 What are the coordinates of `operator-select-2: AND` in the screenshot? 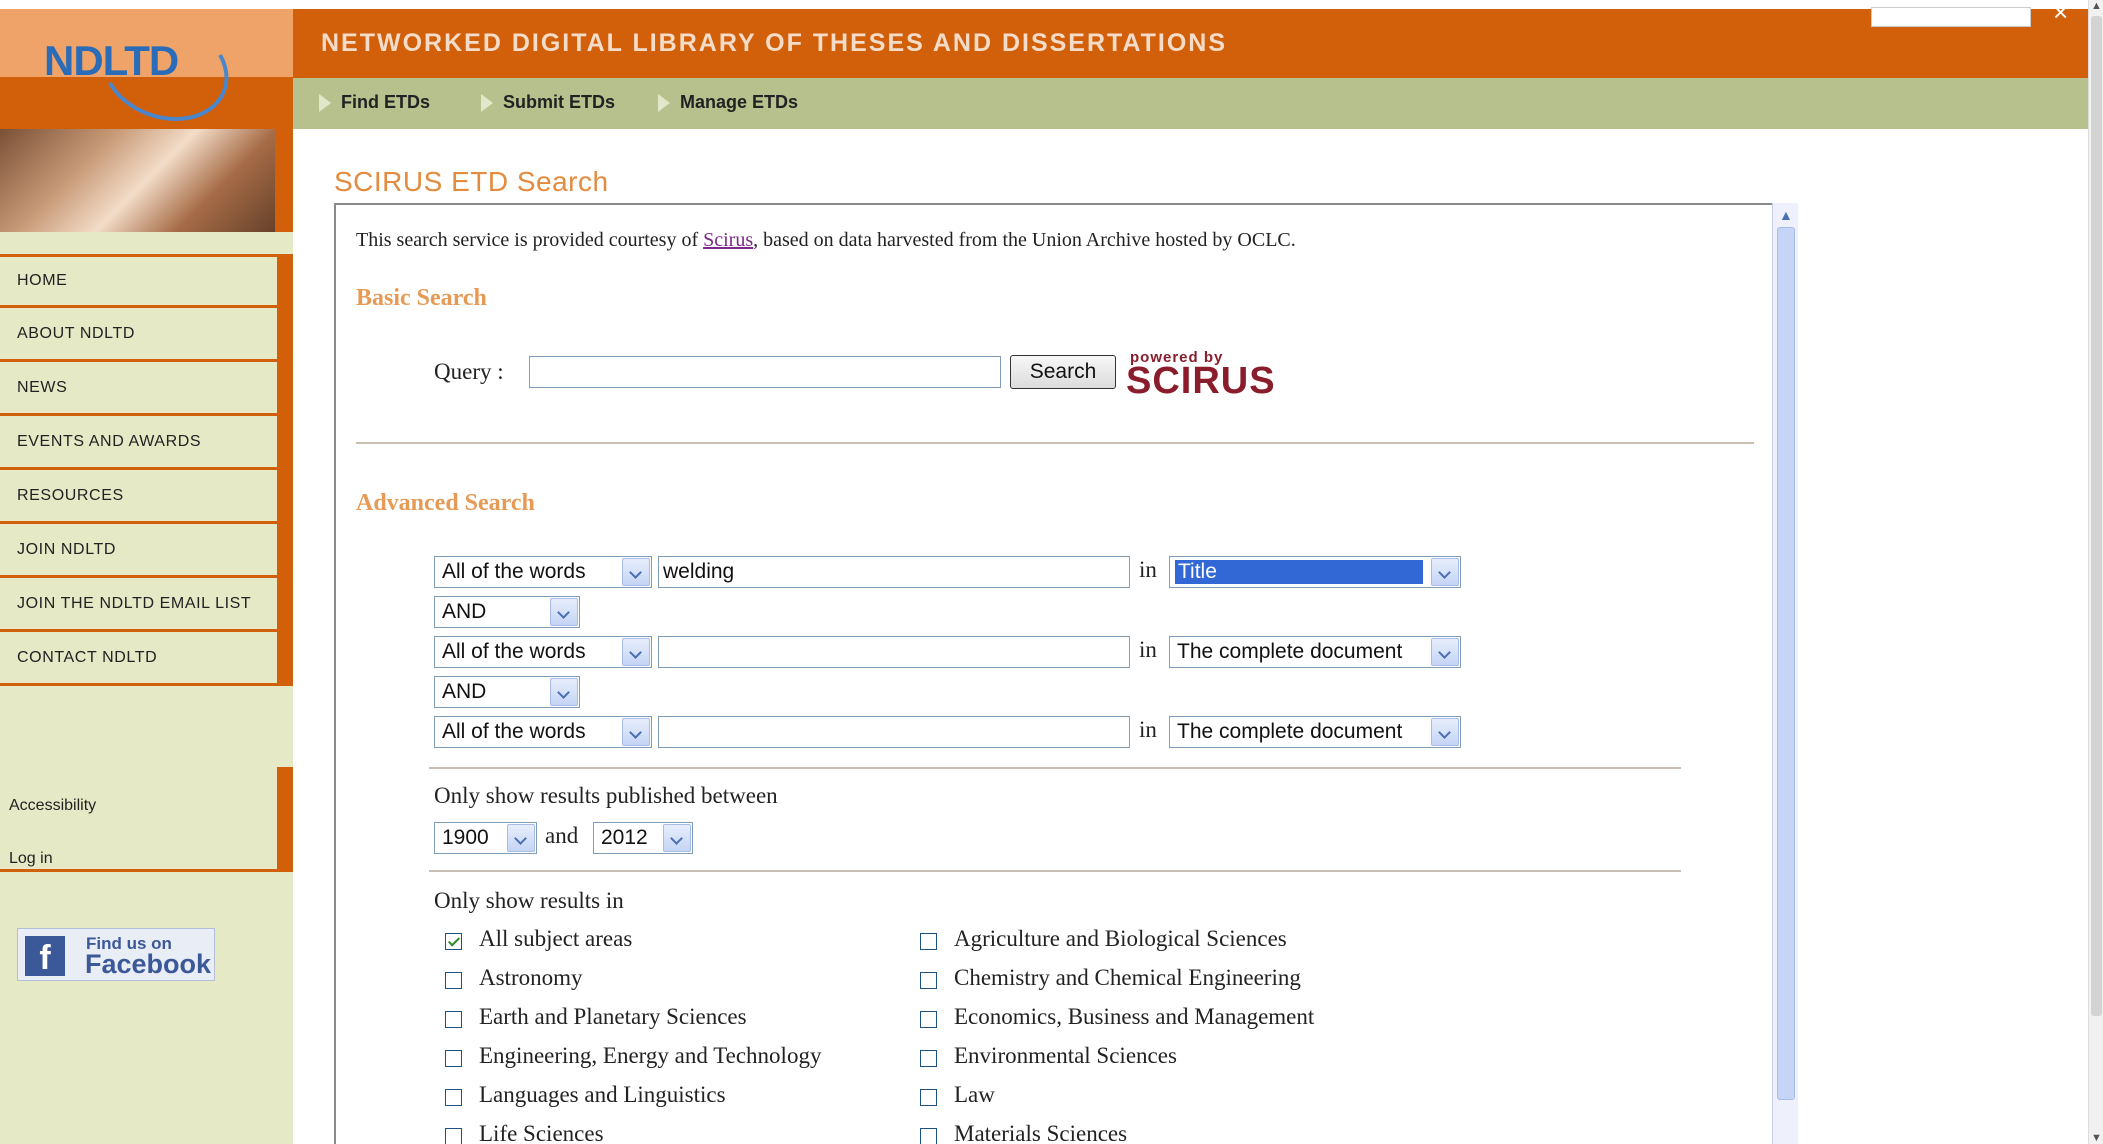 It's located at (507, 692).